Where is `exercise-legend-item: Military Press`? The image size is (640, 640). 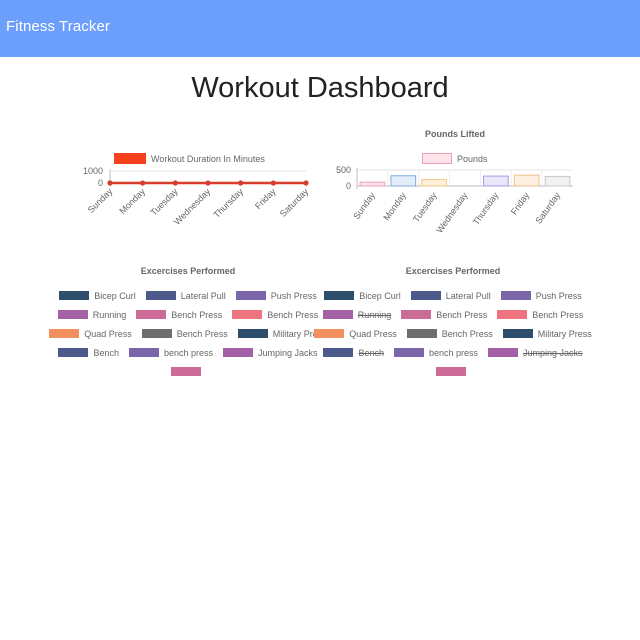 exercise-legend-item: Military Press is located at coordinates (547, 333).